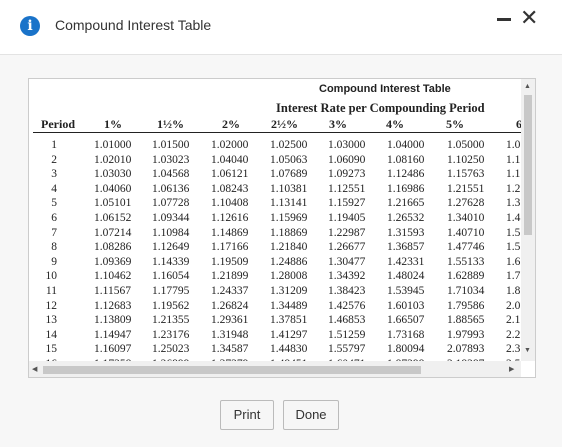  What do you see at coordinates (171, 276) in the screenshot?
I see `factor-cell: 1.16054` at bounding box center [171, 276].